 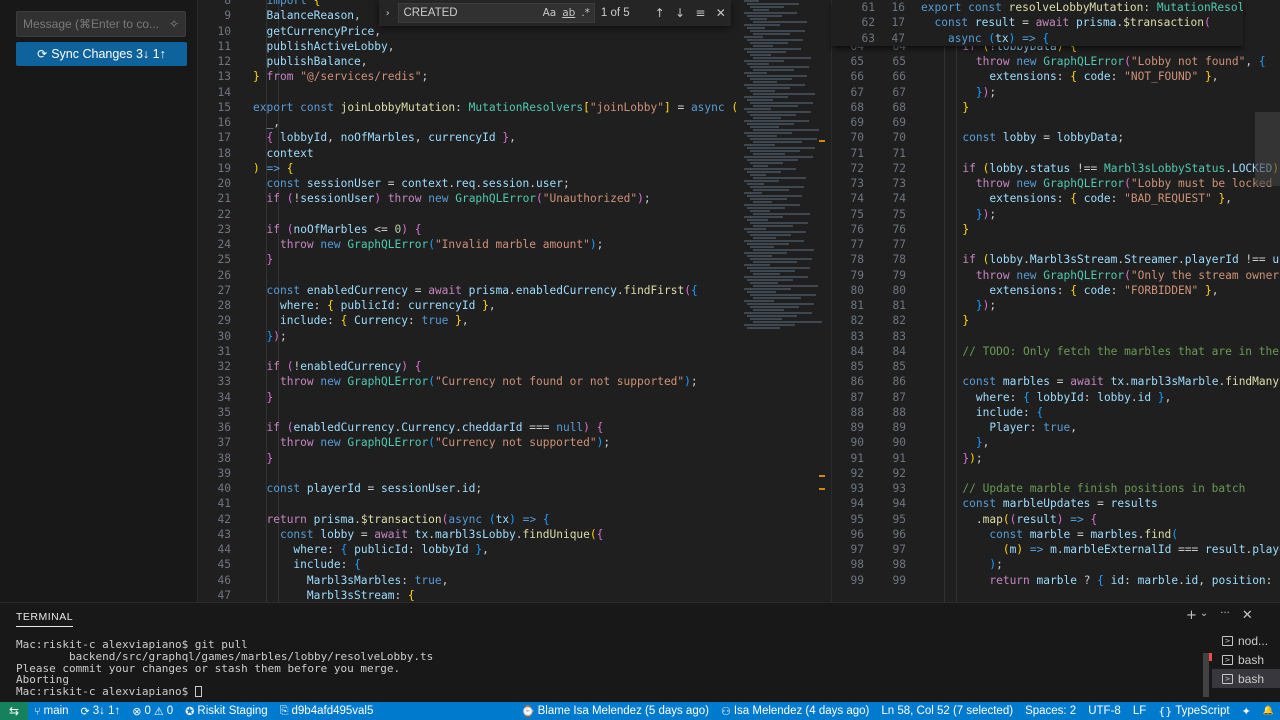 I want to click on indentation-indicator: Spaces: 2, so click(x=1050, y=711).